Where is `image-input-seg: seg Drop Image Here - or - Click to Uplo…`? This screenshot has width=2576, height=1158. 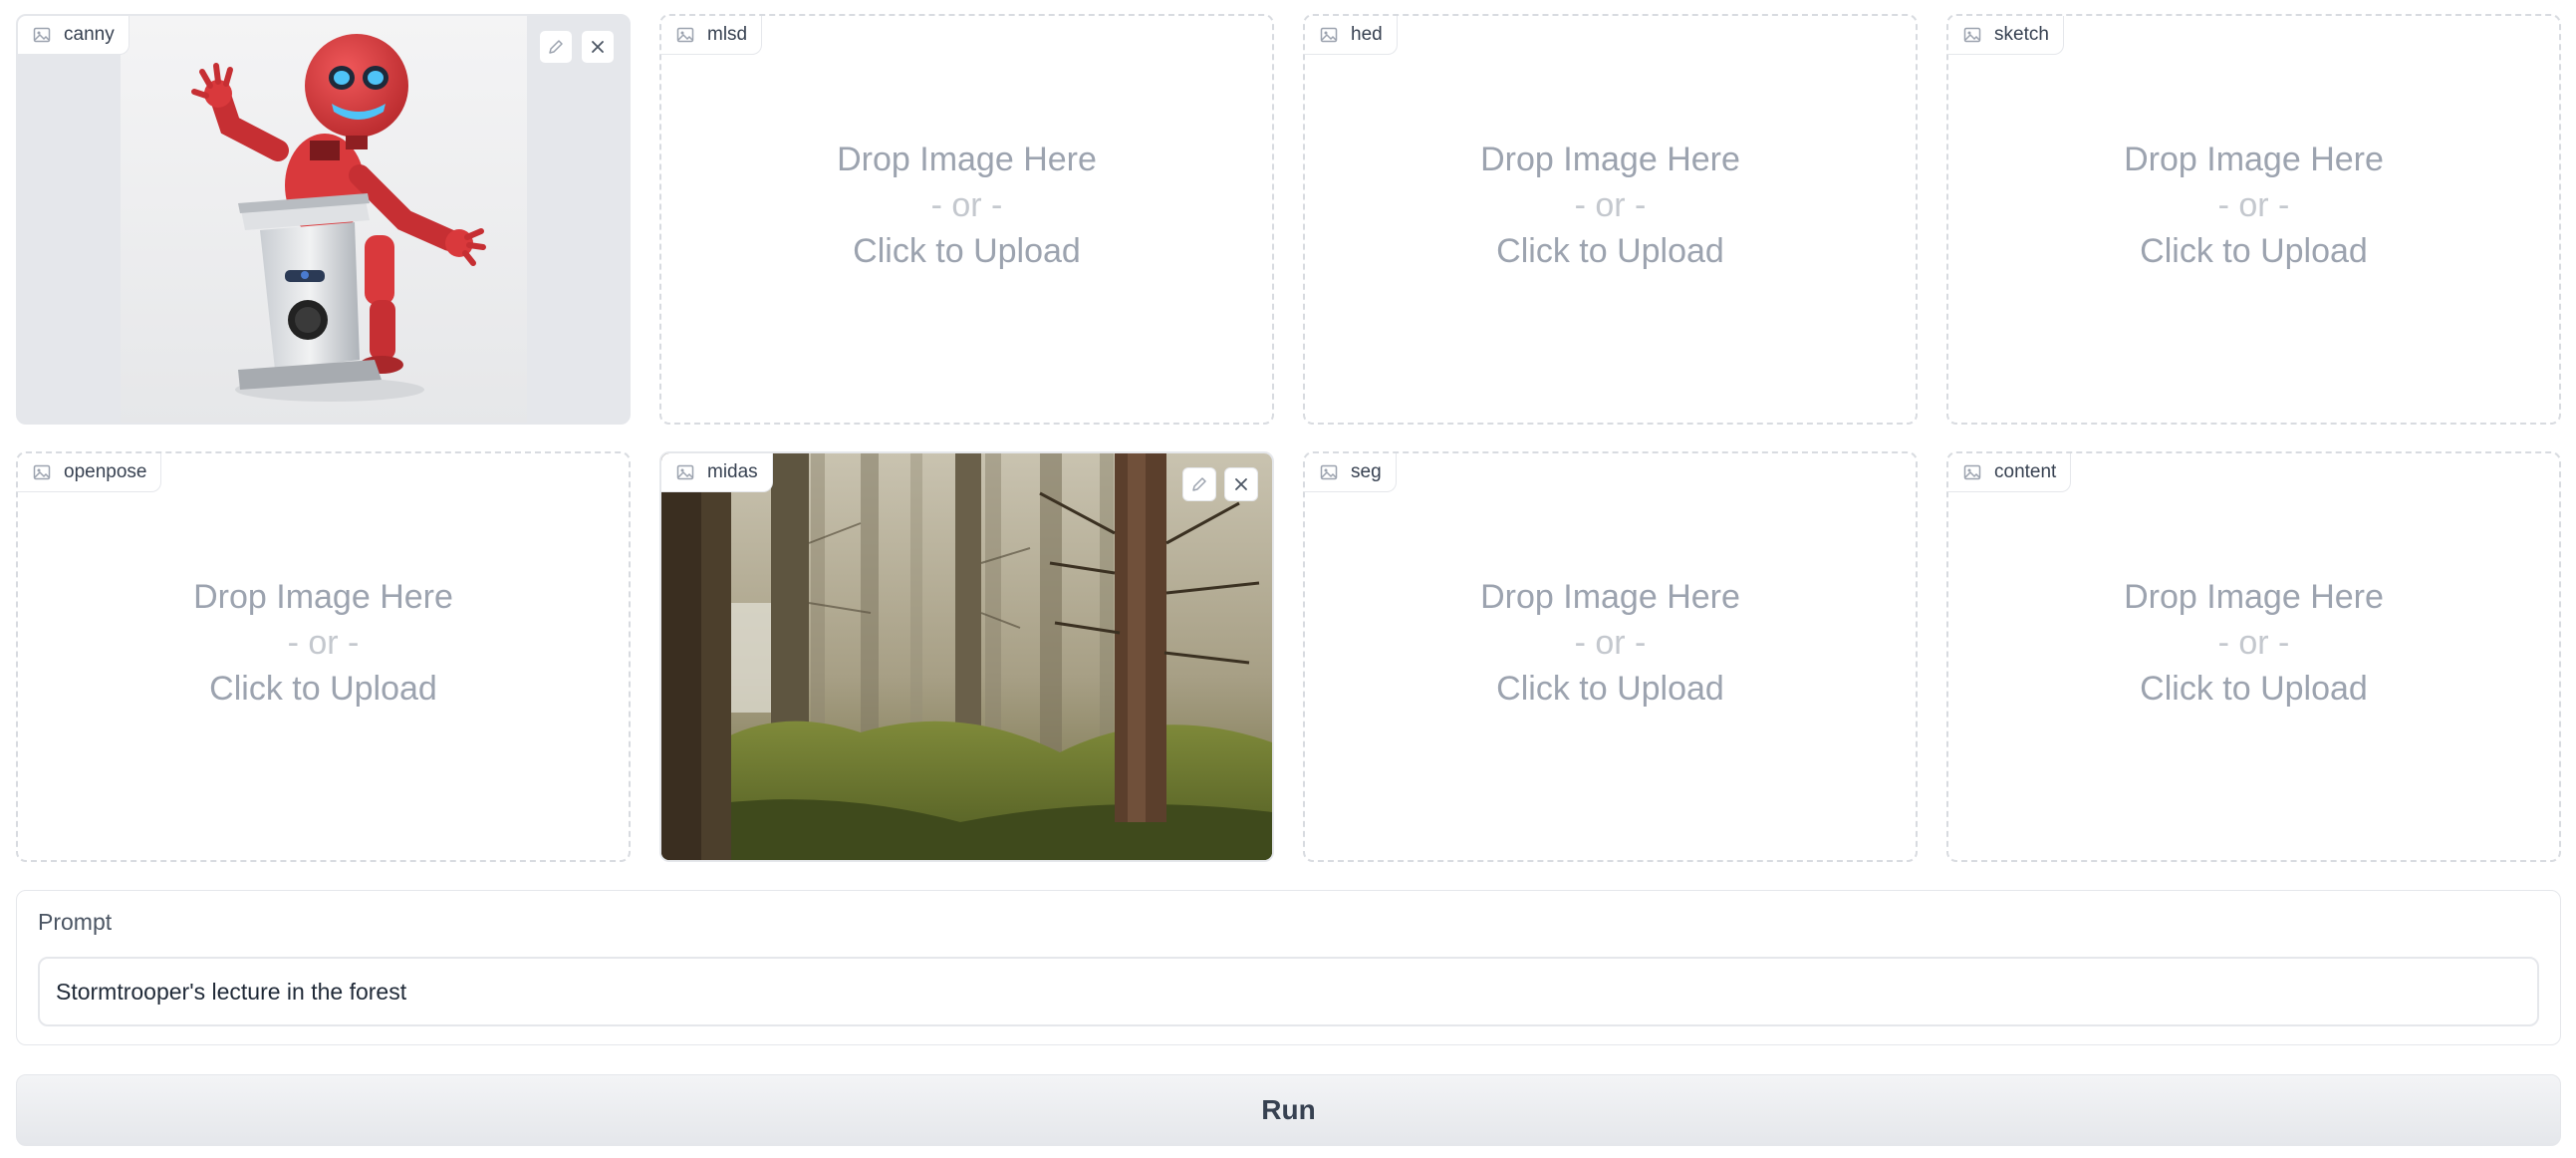 image-input-seg: seg Drop Image Here - or - Click to Uplo… is located at coordinates (1610, 656).